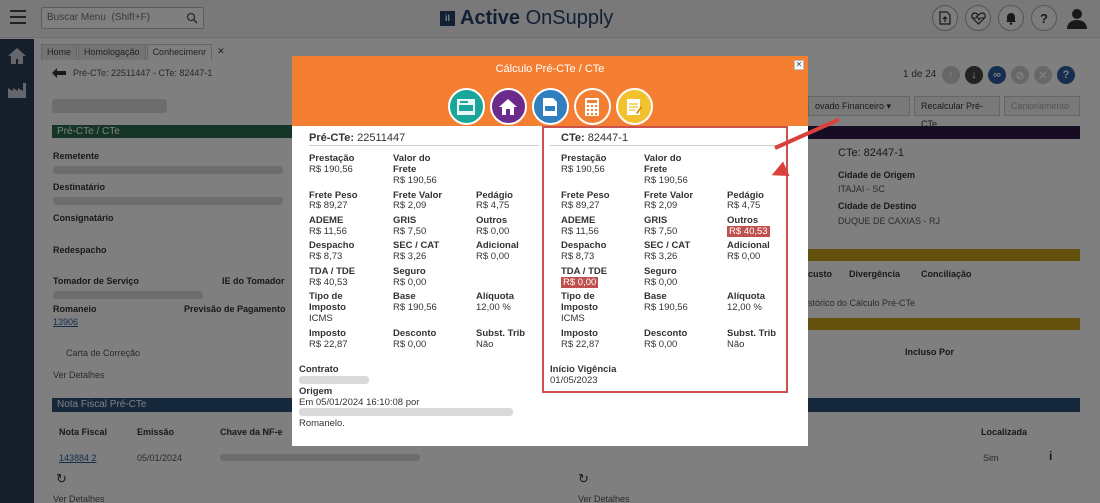 Image resolution: width=1100 pixels, height=503 pixels. I want to click on precte-pedagio-value: R$ 4,75, so click(493, 205).